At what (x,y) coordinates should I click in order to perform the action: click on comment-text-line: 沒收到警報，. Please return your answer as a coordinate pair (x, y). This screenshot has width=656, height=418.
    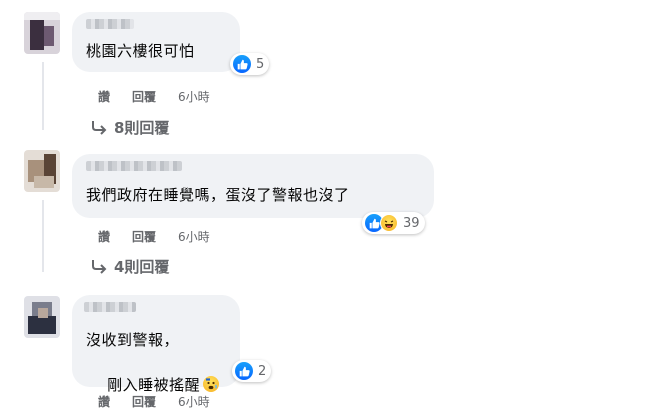
    Looking at the image, I should click on (133, 340).